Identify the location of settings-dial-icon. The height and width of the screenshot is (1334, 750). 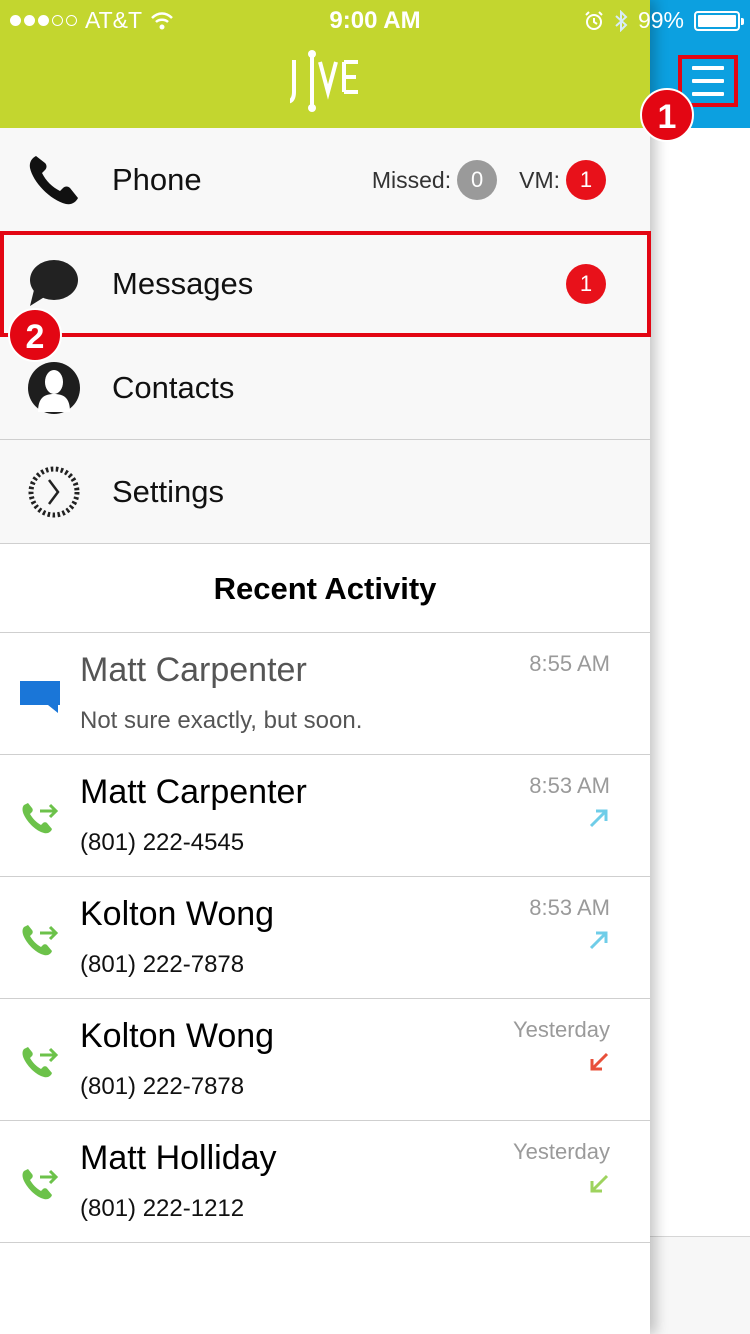
(54, 492).